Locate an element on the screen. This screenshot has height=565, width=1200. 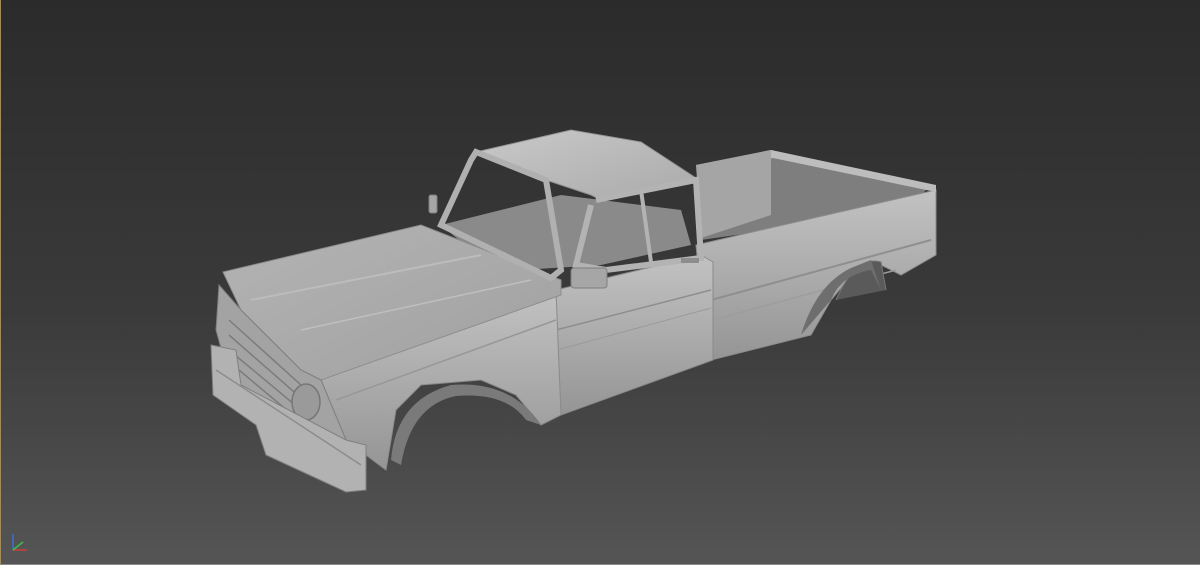
door-handle is located at coordinates (690, 260).